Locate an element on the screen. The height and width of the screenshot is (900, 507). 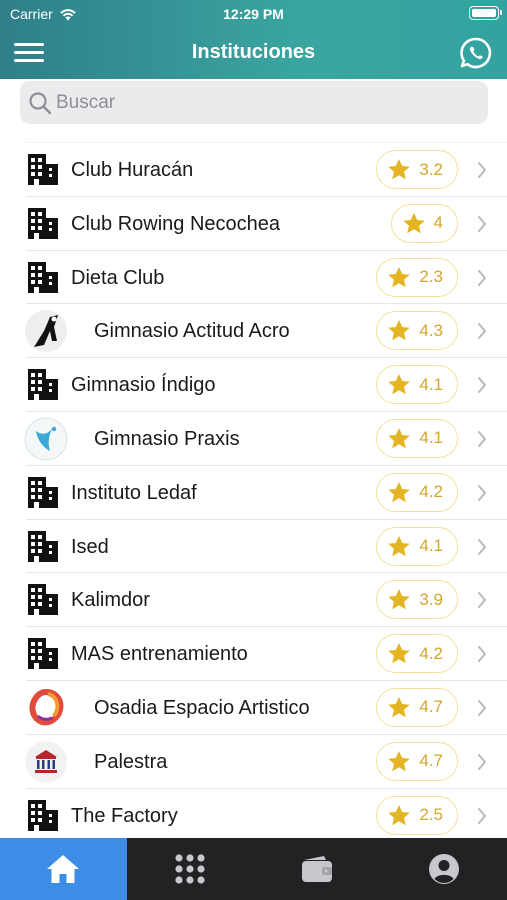
list-item: Kalimdor 3.9 is located at coordinates (266, 599).